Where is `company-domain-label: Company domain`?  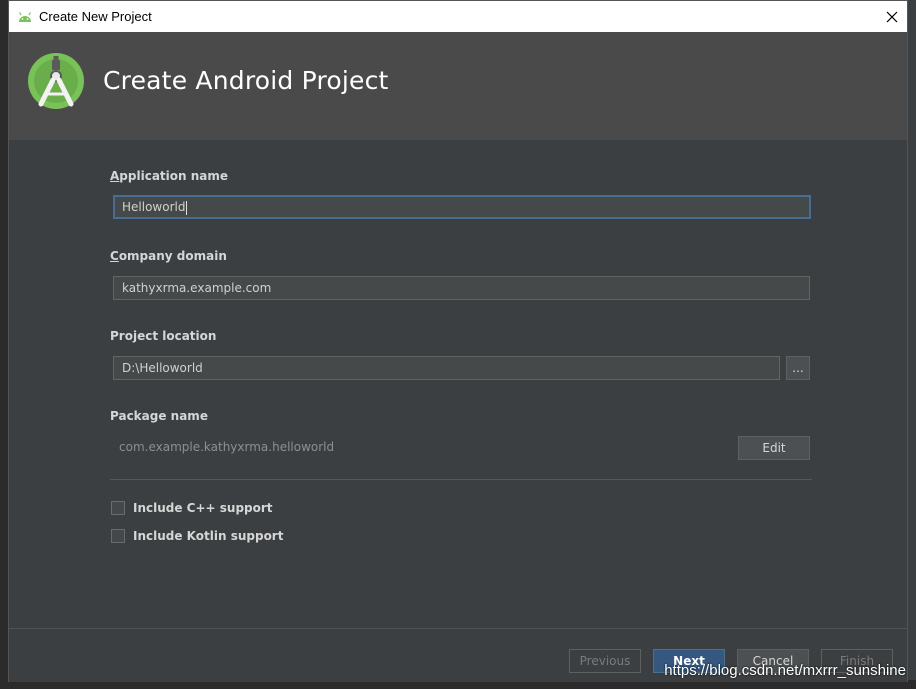 company-domain-label: Company domain is located at coordinates (168, 256).